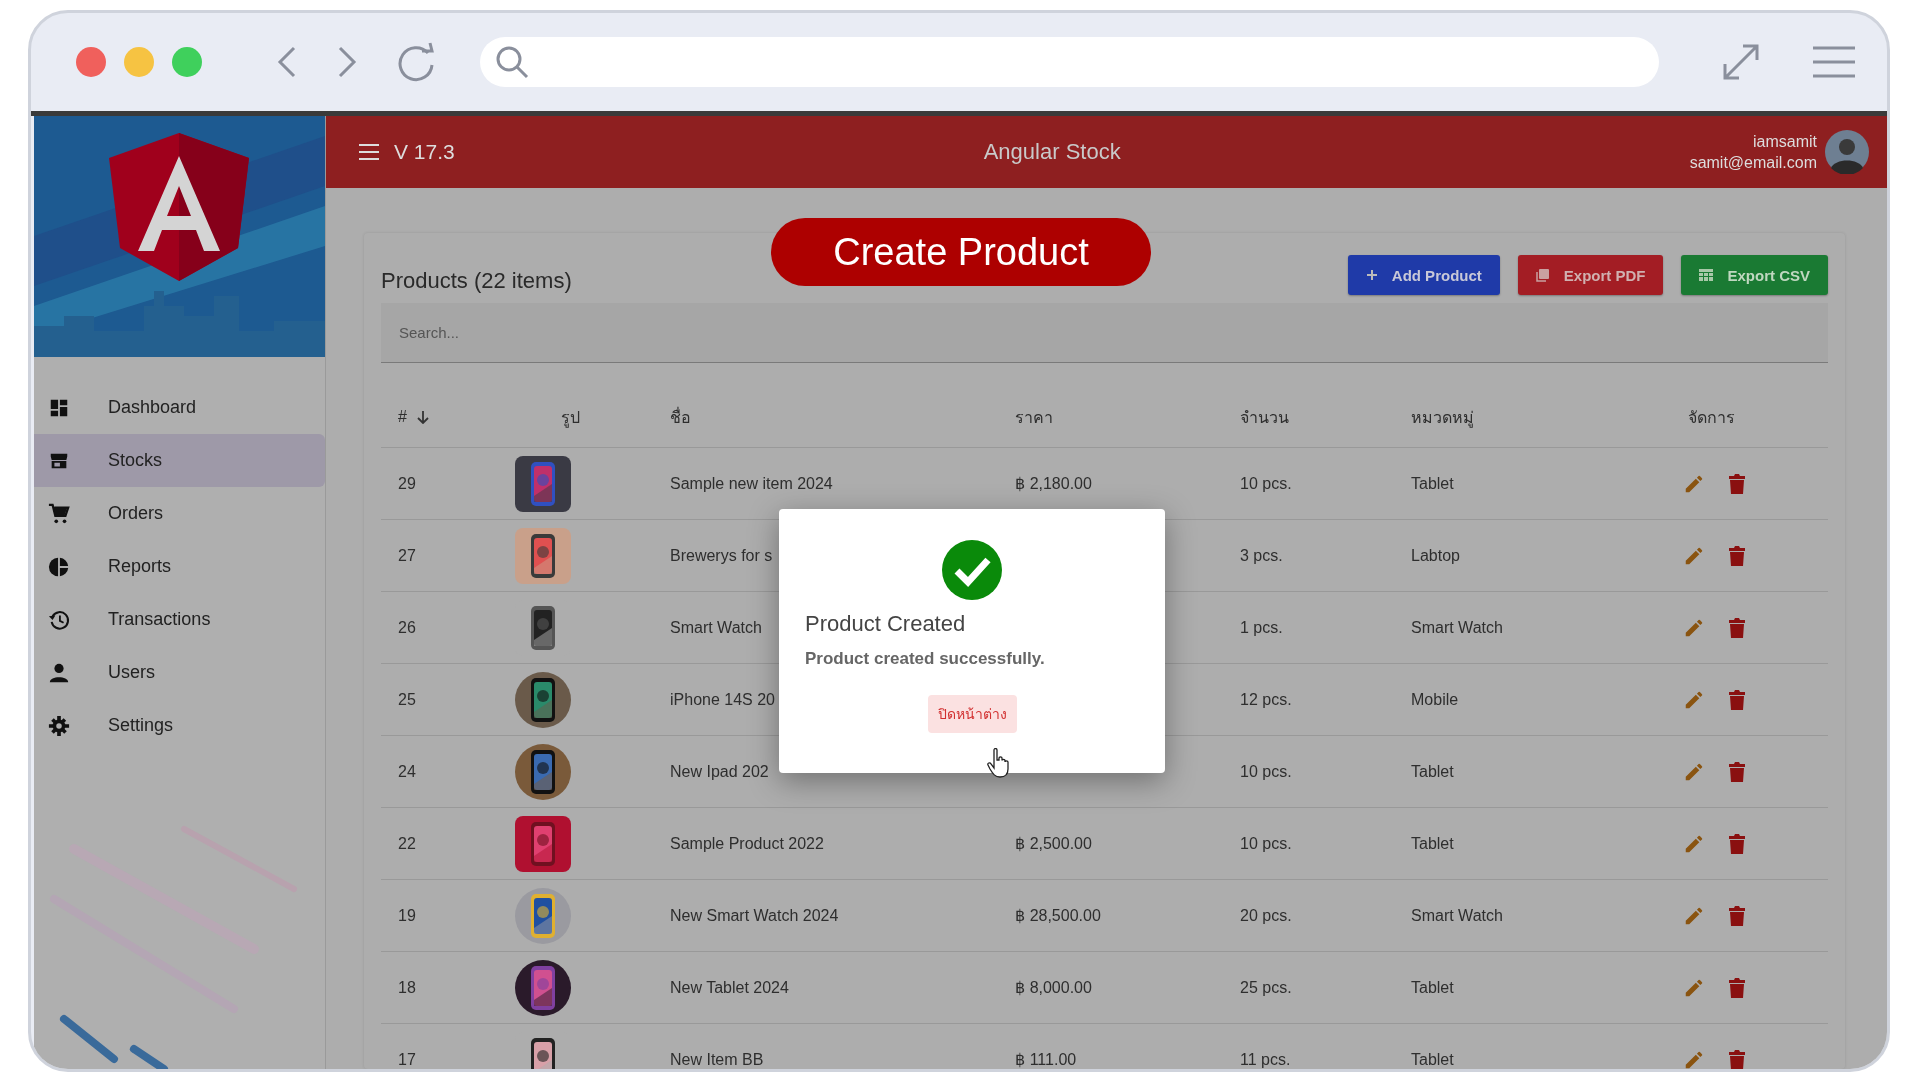 This screenshot has height=1080, width=1920. I want to click on nav-item: Users, so click(179, 672).